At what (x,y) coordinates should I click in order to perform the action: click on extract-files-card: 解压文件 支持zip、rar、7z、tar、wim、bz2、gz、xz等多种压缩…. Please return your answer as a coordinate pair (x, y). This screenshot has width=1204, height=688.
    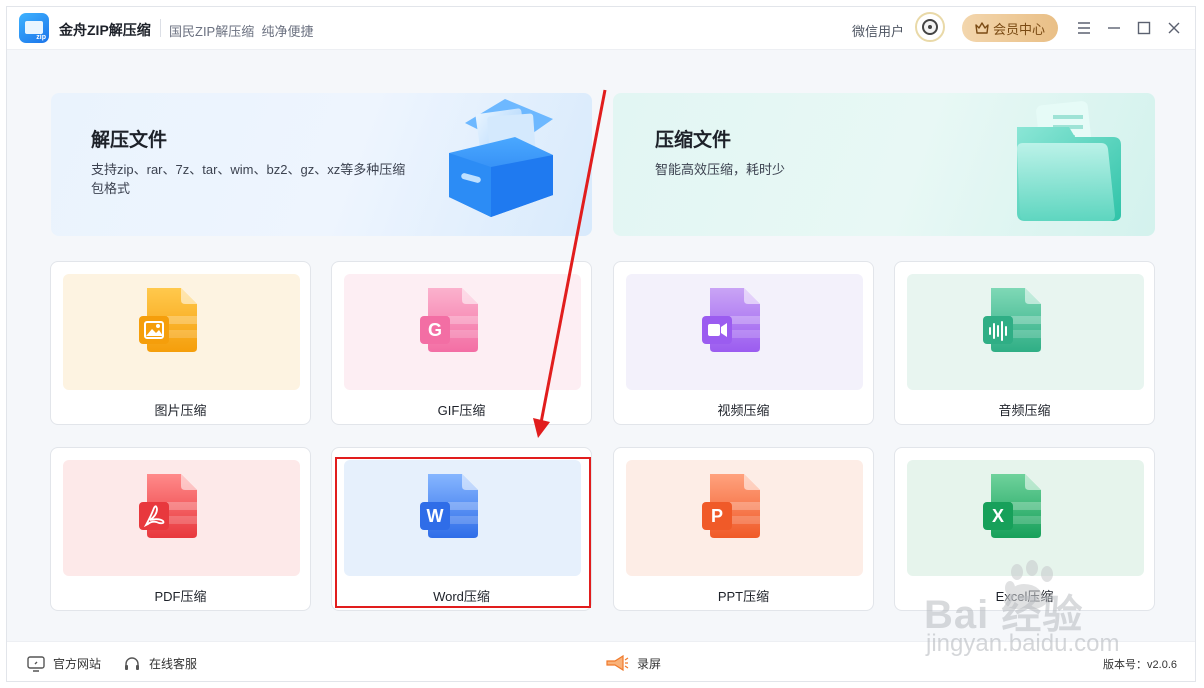
    Looking at the image, I should click on (321, 164).